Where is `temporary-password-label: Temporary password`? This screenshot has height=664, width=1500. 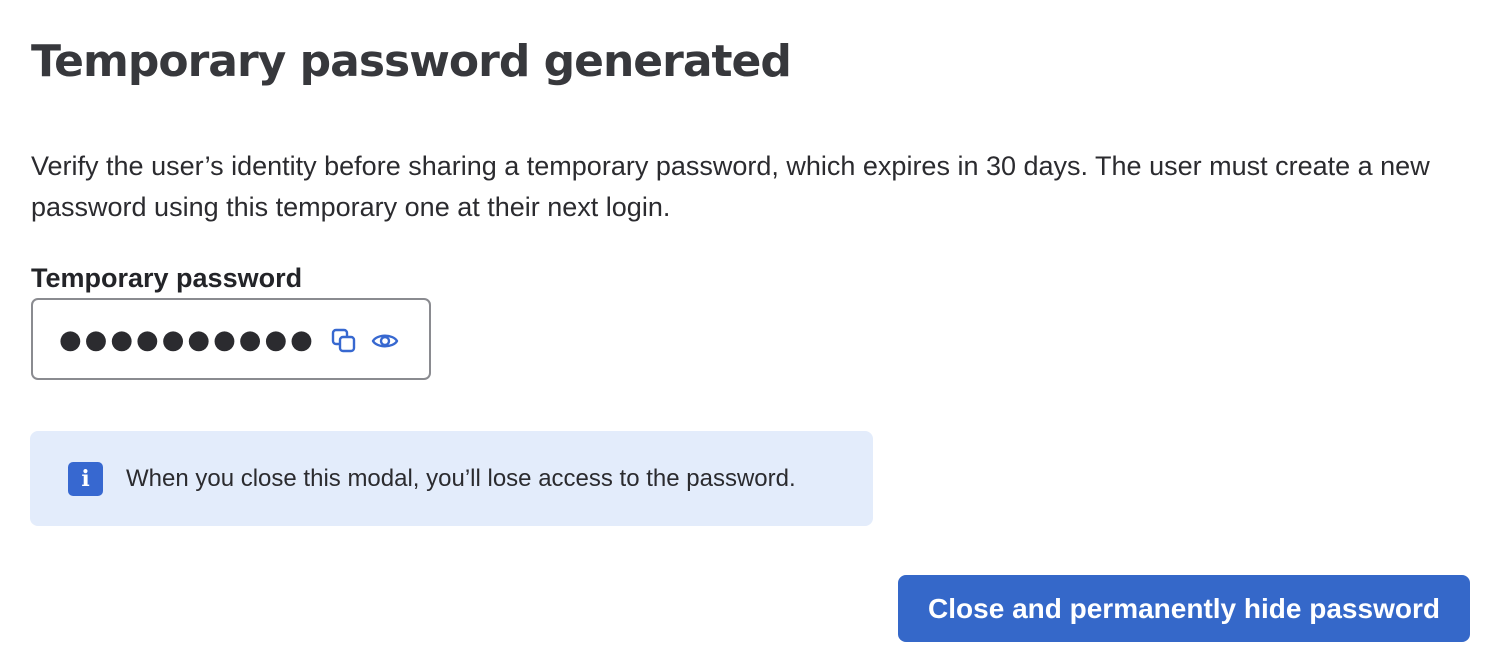
temporary-password-label: Temporary password is located at coordinates (167, 278).